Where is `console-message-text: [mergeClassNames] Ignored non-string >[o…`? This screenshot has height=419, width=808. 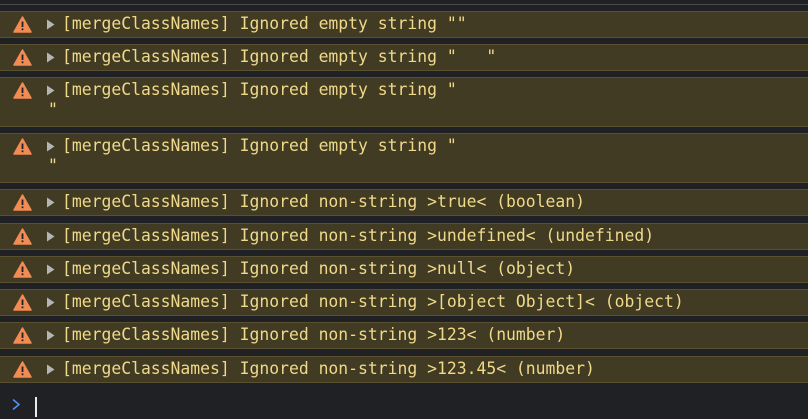 console-message-text: [mergeClassNames] Ignored non-string >[o… is located at coordinates (373, 301).